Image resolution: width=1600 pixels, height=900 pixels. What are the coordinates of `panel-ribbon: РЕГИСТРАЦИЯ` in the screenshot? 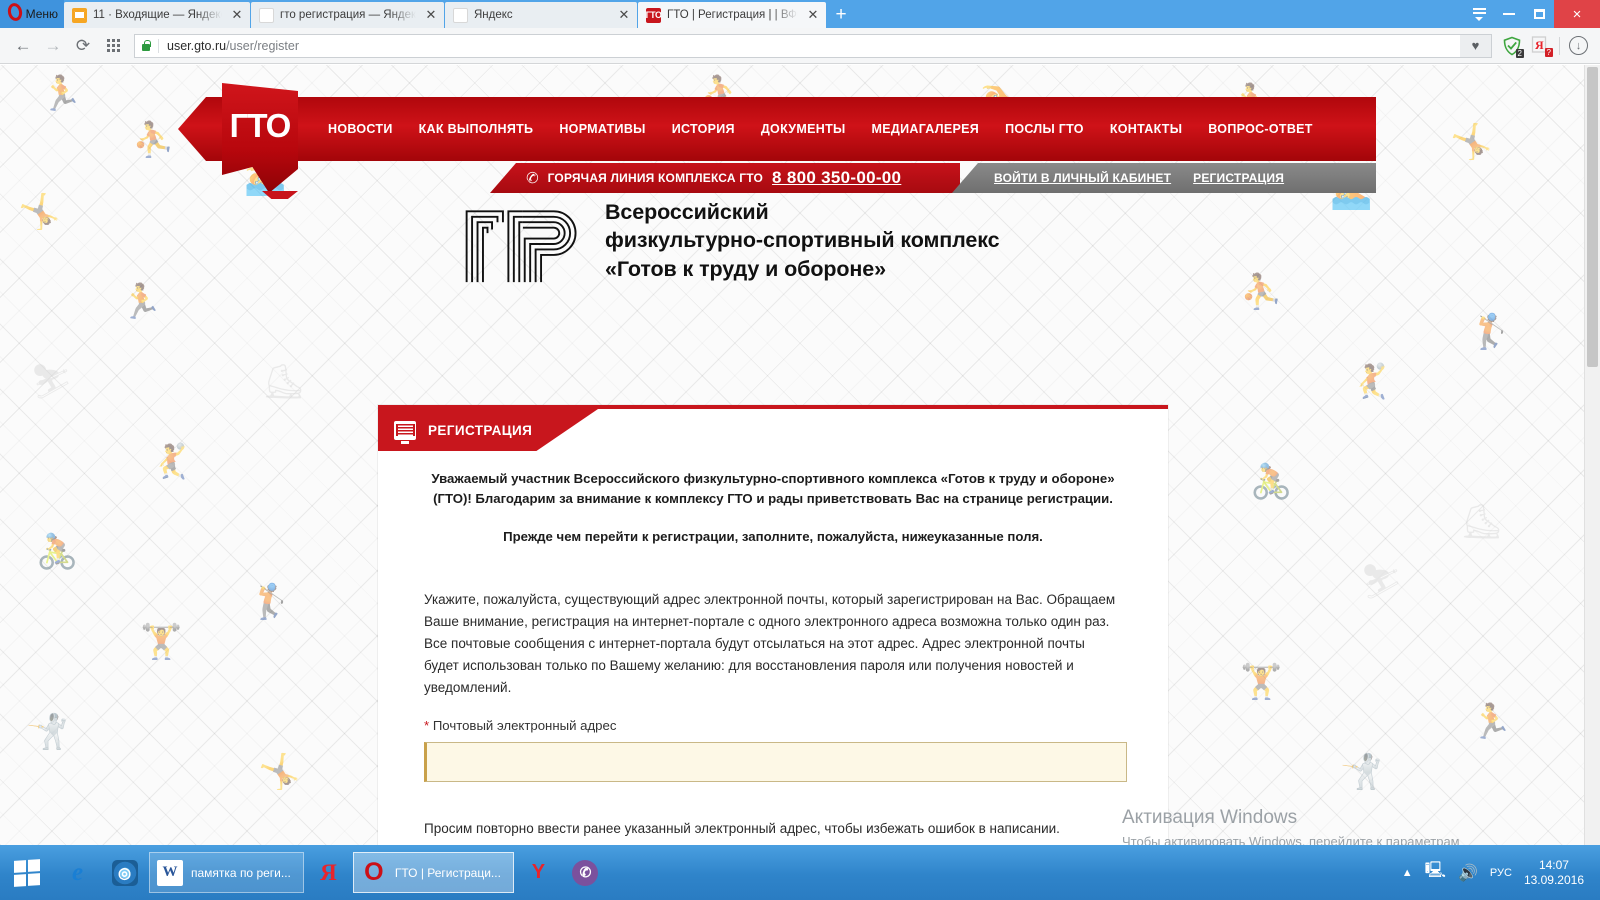 It's located at (488, 430).